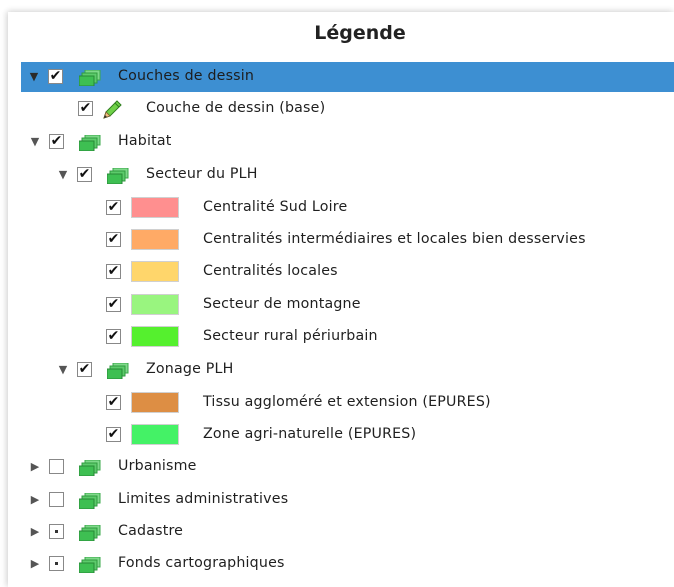  What do you see at coordinates (157, 466) in the screenshot?
I see `tree-label: Urbanisme` at bounding box center [157, 466].